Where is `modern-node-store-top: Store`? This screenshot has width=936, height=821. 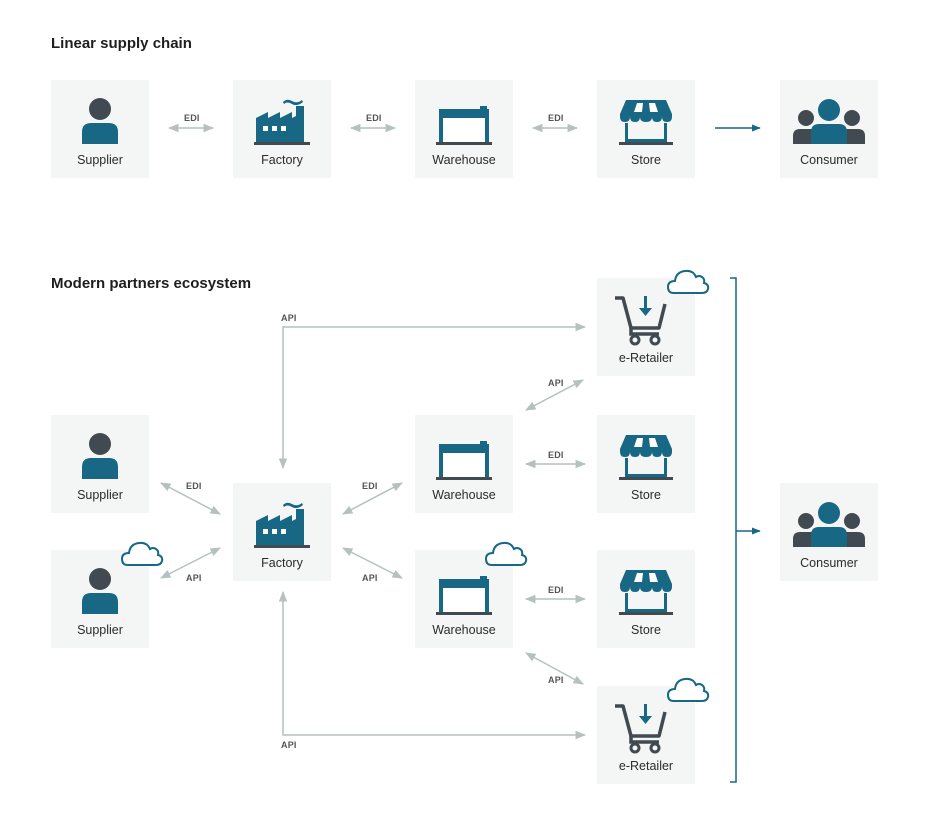 modern-node-store-top: Store is located at coordinates (646, 464).